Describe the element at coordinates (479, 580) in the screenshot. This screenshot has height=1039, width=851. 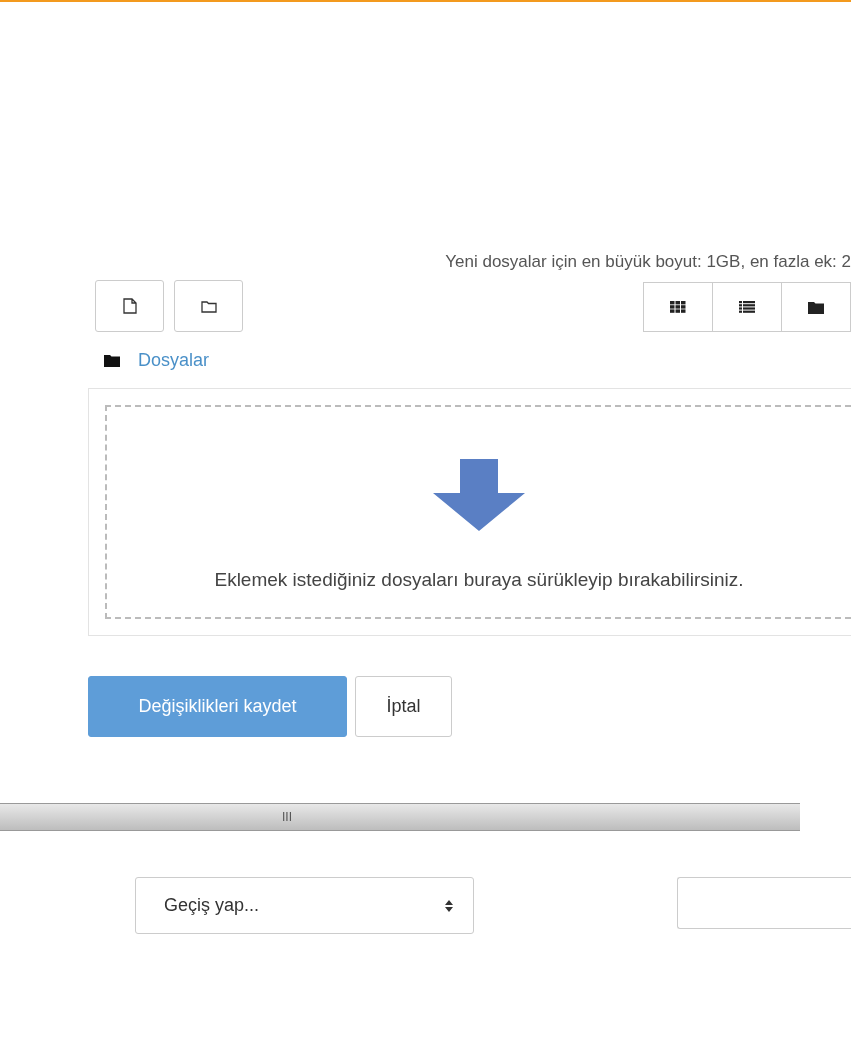
I see `drop-instruction-text: Eklemek istediğiniz dosyaları buraya sürükleyip bırakabilirsiniz.` at that location.